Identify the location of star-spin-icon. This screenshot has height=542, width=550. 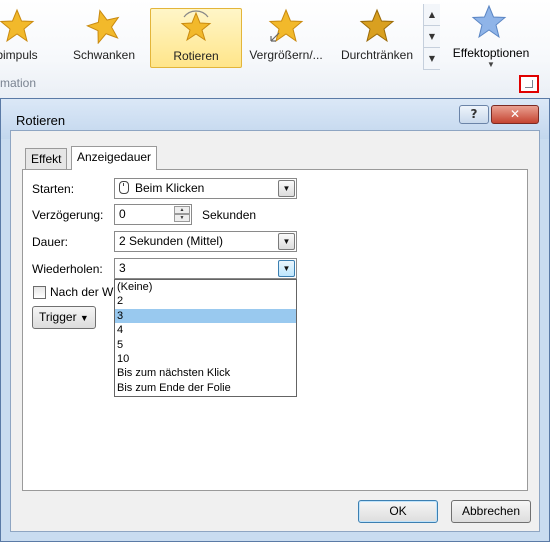
(196, 26).